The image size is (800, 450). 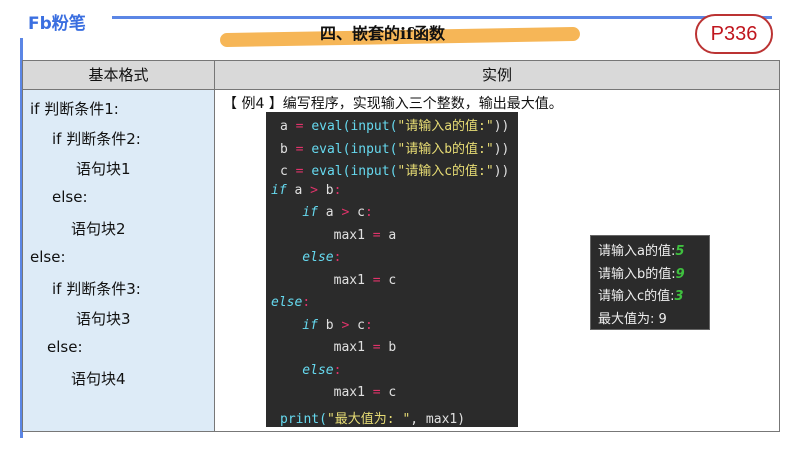 I want to click on format-line: if 判断条件1:, so click(x=74, y=109).